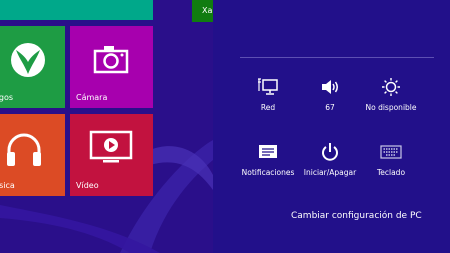 The width and height of the screenshot is (450, 253). Describe the element at coordinates (92, 97) in the screenshot. I see `tile-camera-label: Cámara` at that location.